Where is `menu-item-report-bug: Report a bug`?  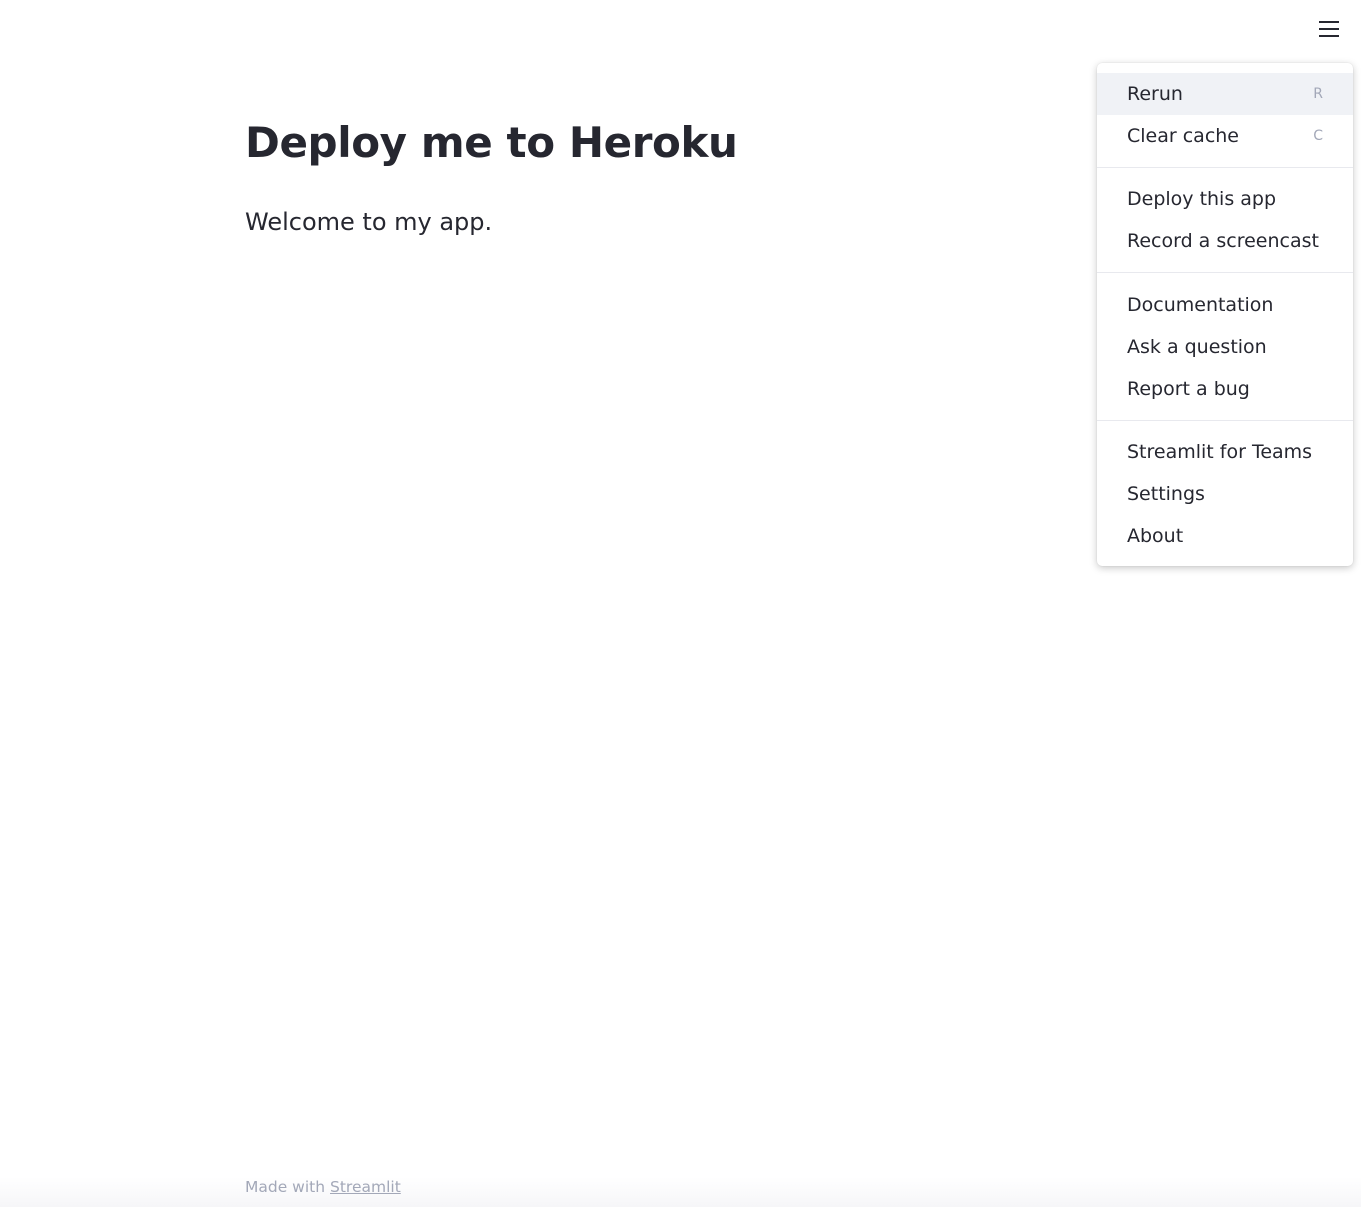
menu-item-report-bug: Report a bug is located at coordinates (1225, 389).